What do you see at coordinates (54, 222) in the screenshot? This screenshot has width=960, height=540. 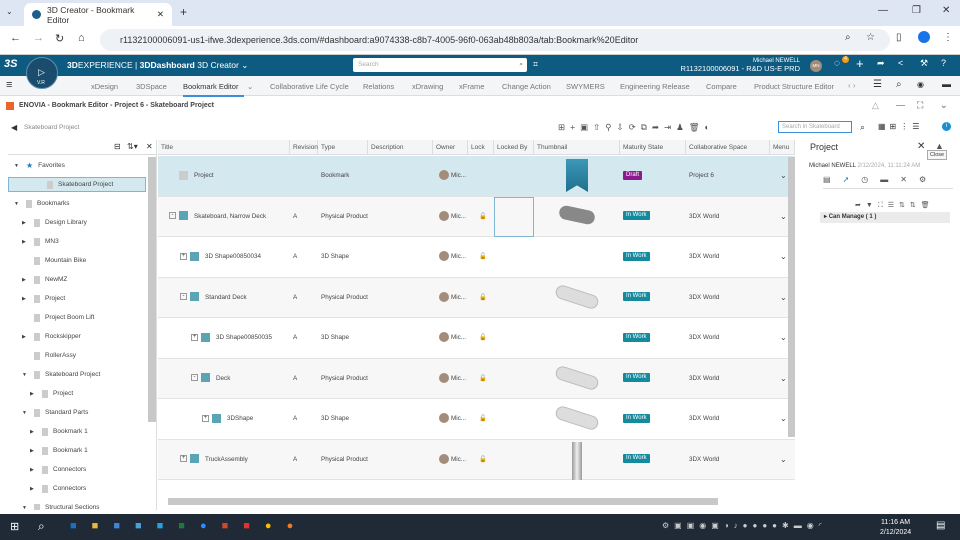 I see `tree-item: ▶ Design Library` at bounding box center [54, 222].